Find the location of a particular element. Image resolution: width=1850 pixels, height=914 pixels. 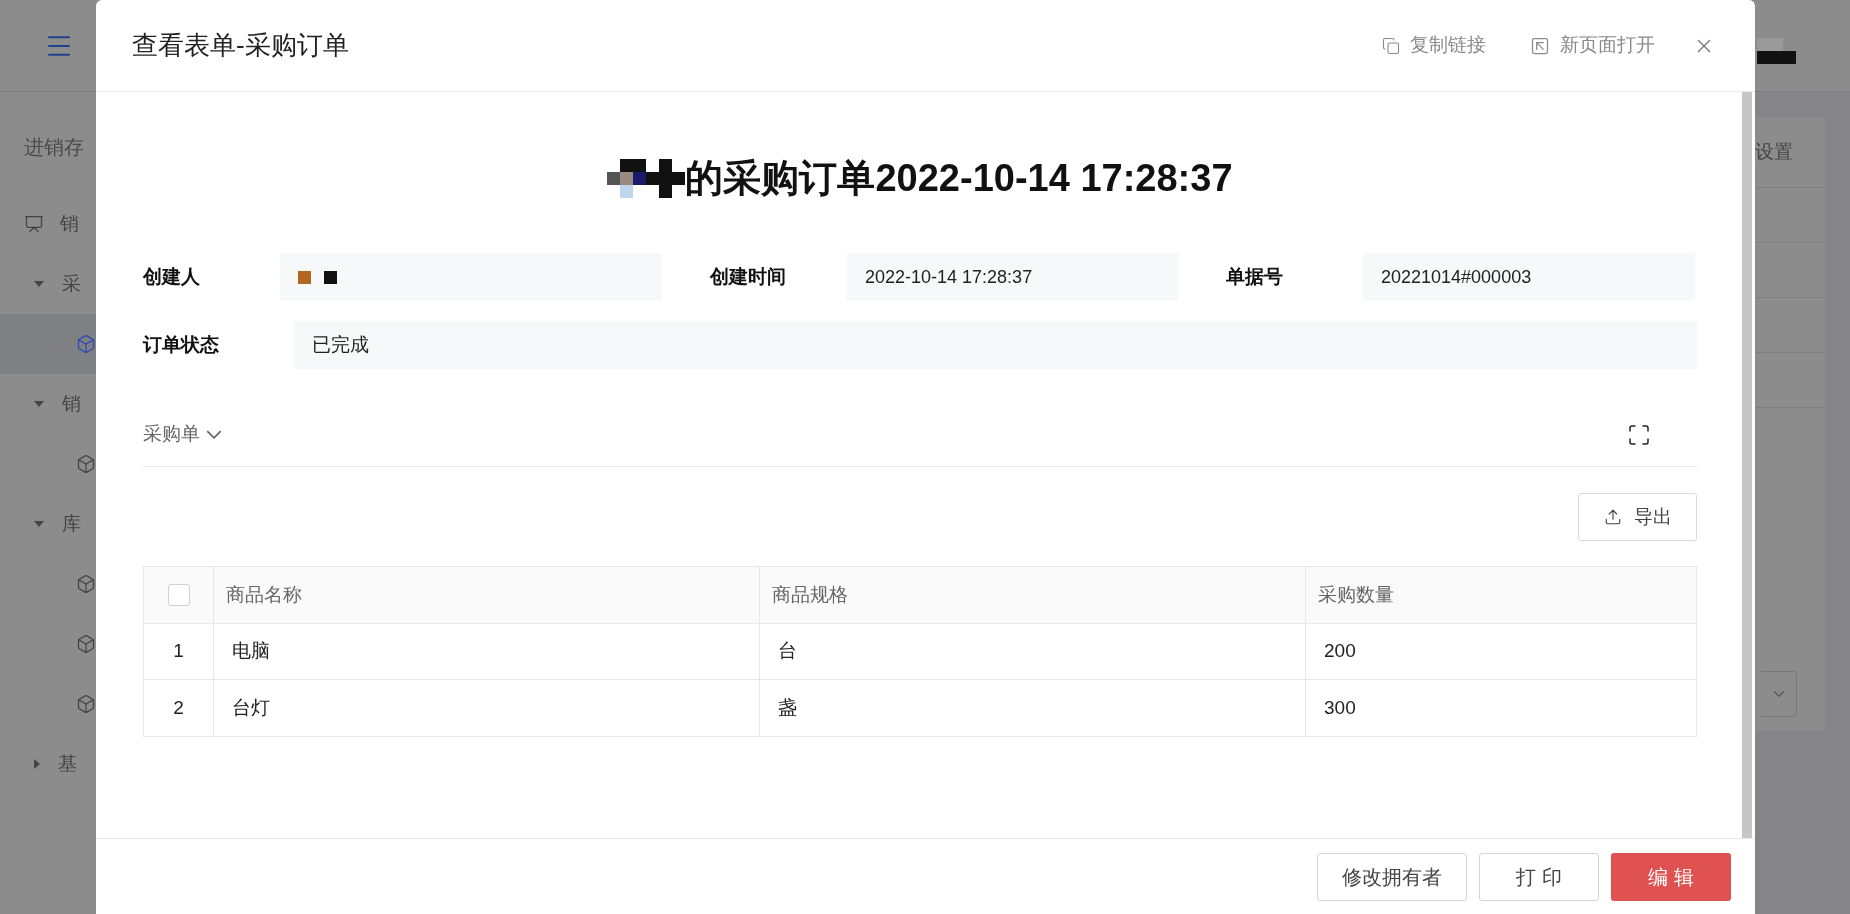

action-button: 修改拥有者 is located at coordinates (1392, 876).